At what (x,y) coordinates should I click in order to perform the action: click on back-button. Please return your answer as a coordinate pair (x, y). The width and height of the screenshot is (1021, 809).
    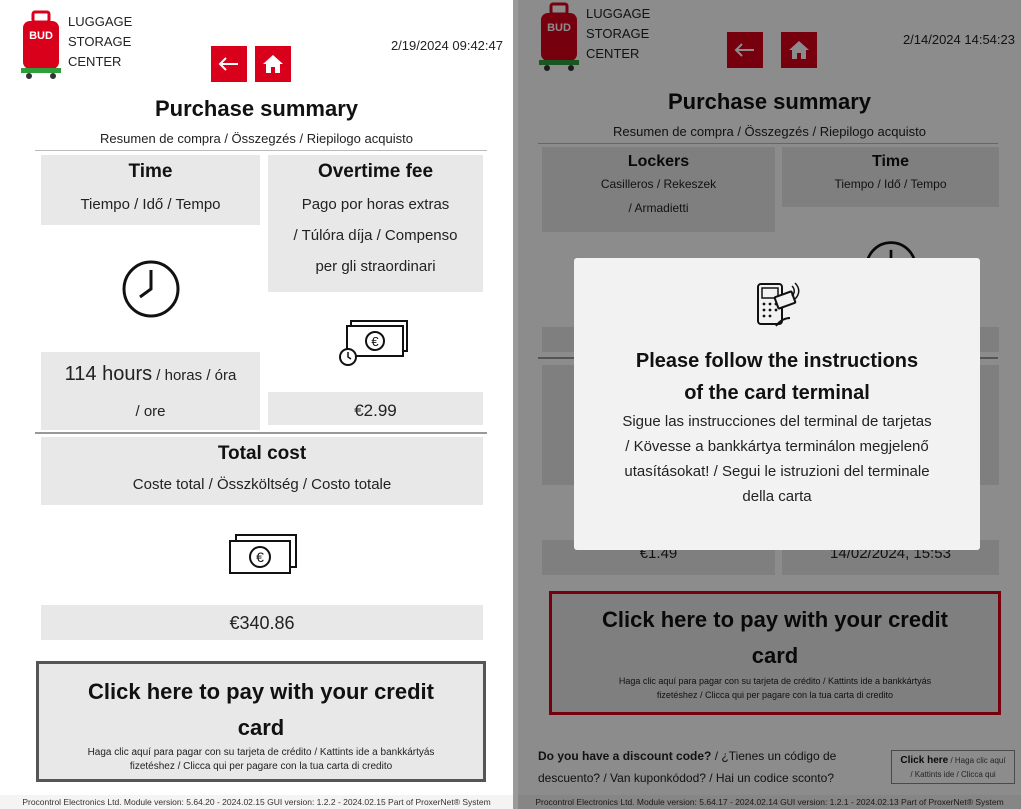
    Looking at the image, I should click on (229, 64).